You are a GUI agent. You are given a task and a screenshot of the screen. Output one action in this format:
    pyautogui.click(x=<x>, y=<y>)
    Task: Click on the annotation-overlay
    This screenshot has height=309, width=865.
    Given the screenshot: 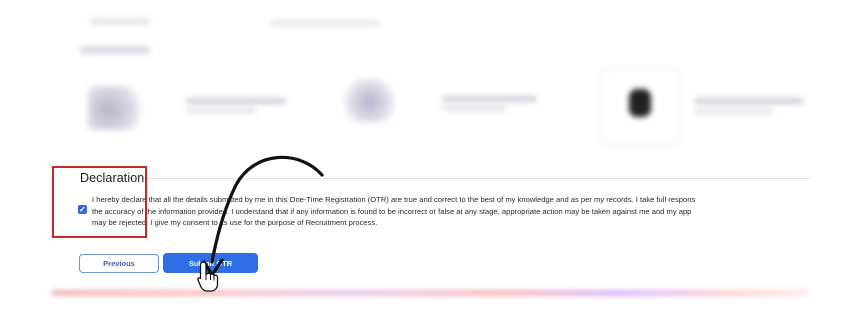 What is the action you would take?
    pyautogui.click(x=260, y=223)
    